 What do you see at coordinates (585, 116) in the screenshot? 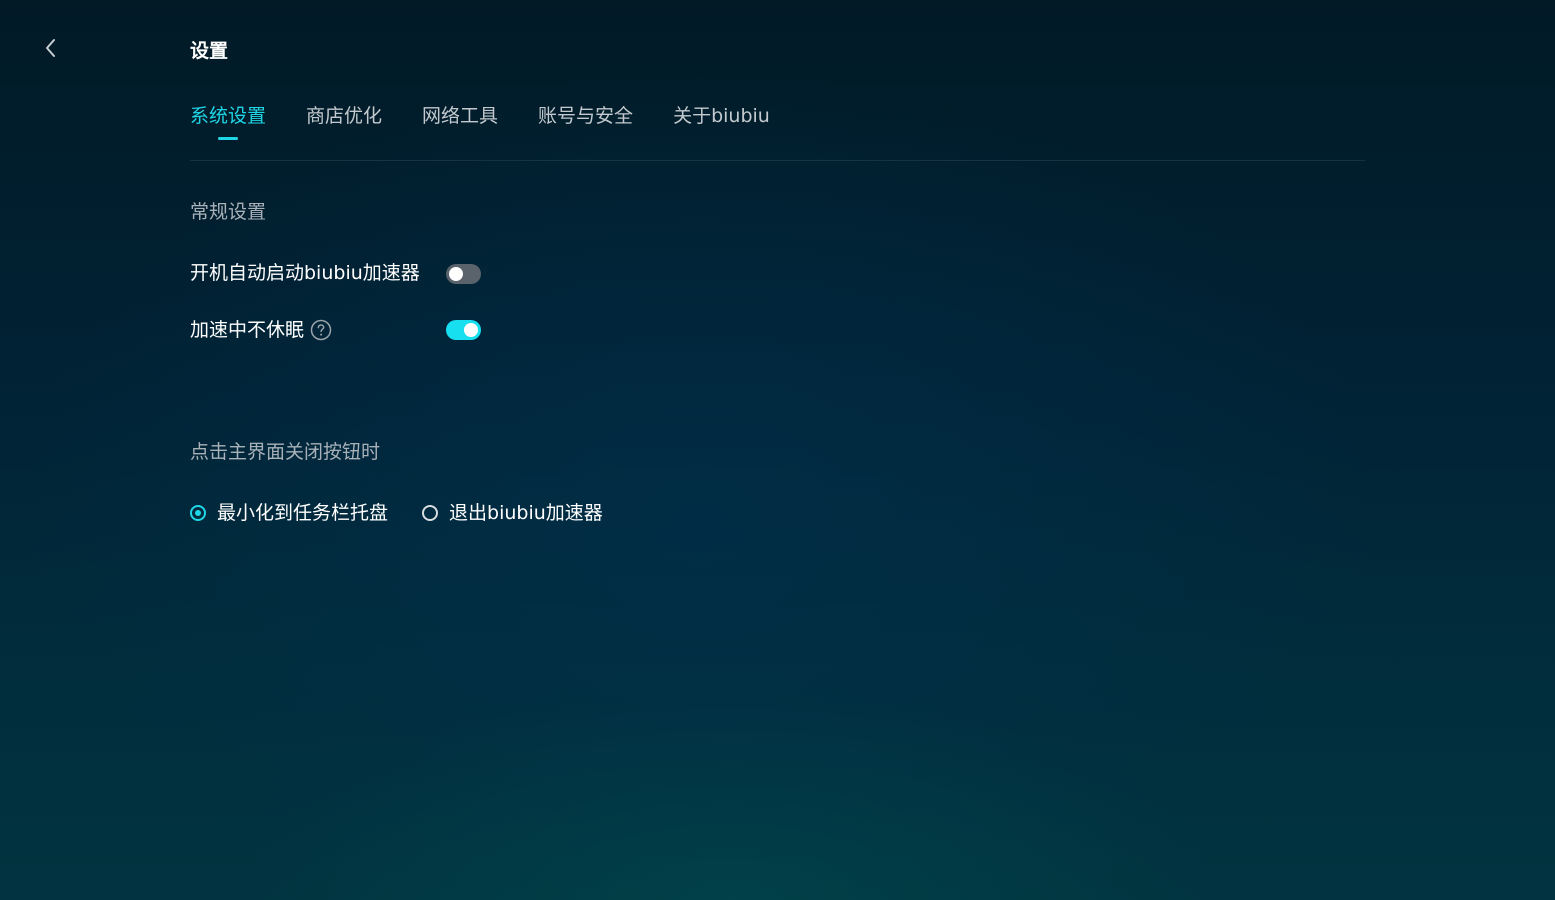
I see `tab-account-security: 账号与安全` at bounding box center [585, 116].